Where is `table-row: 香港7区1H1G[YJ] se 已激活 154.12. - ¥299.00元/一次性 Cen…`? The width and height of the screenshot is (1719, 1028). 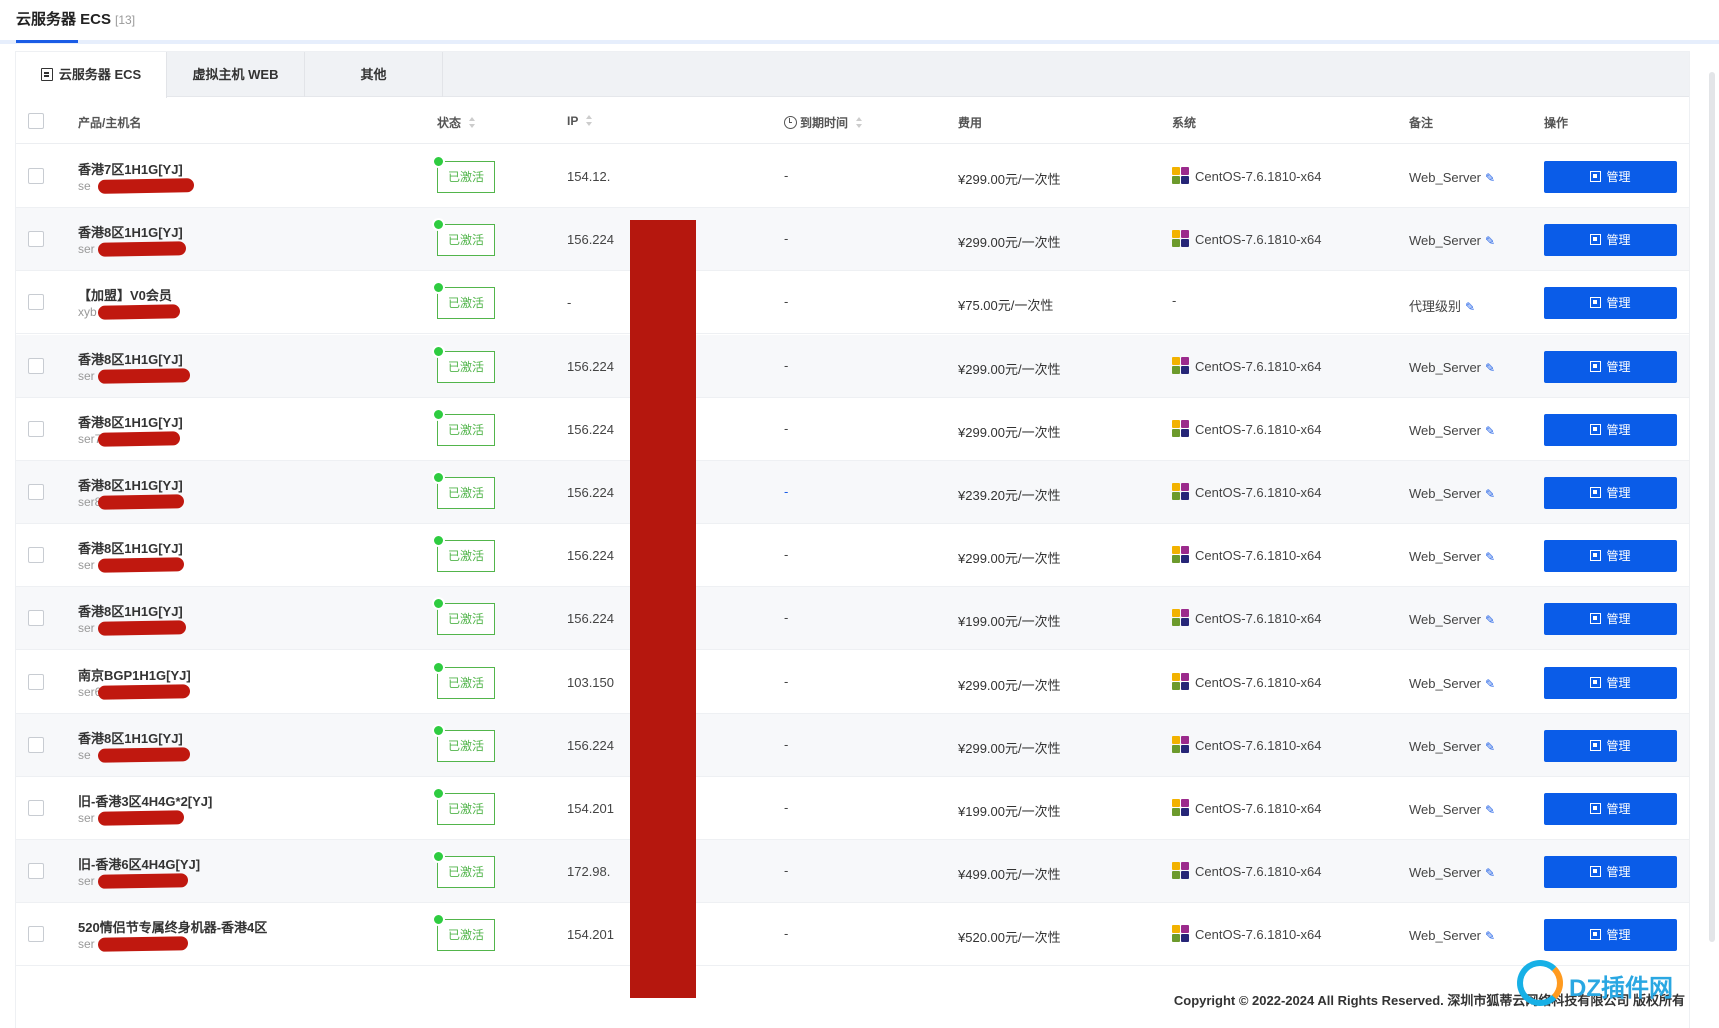
table-row: 香港7区1H1G[YJ] se 已激活 154.12. - ¥299.00元/一次性 Cen… is located at coordinates (852, 176).